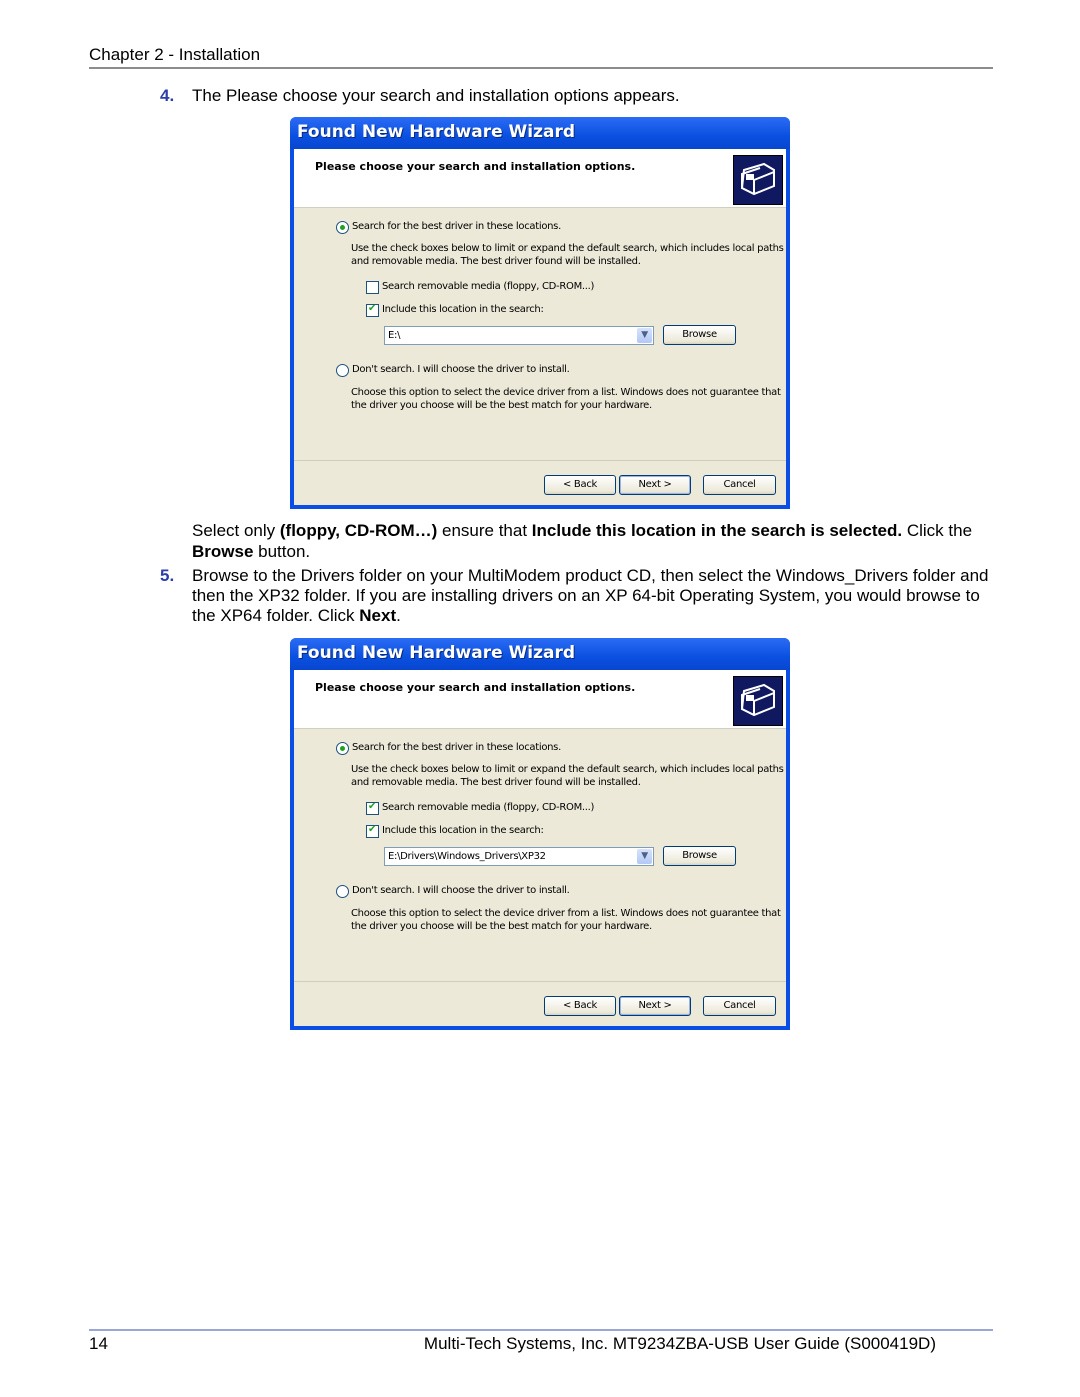  I want to click on text-run: Select only, so click(236, 530).